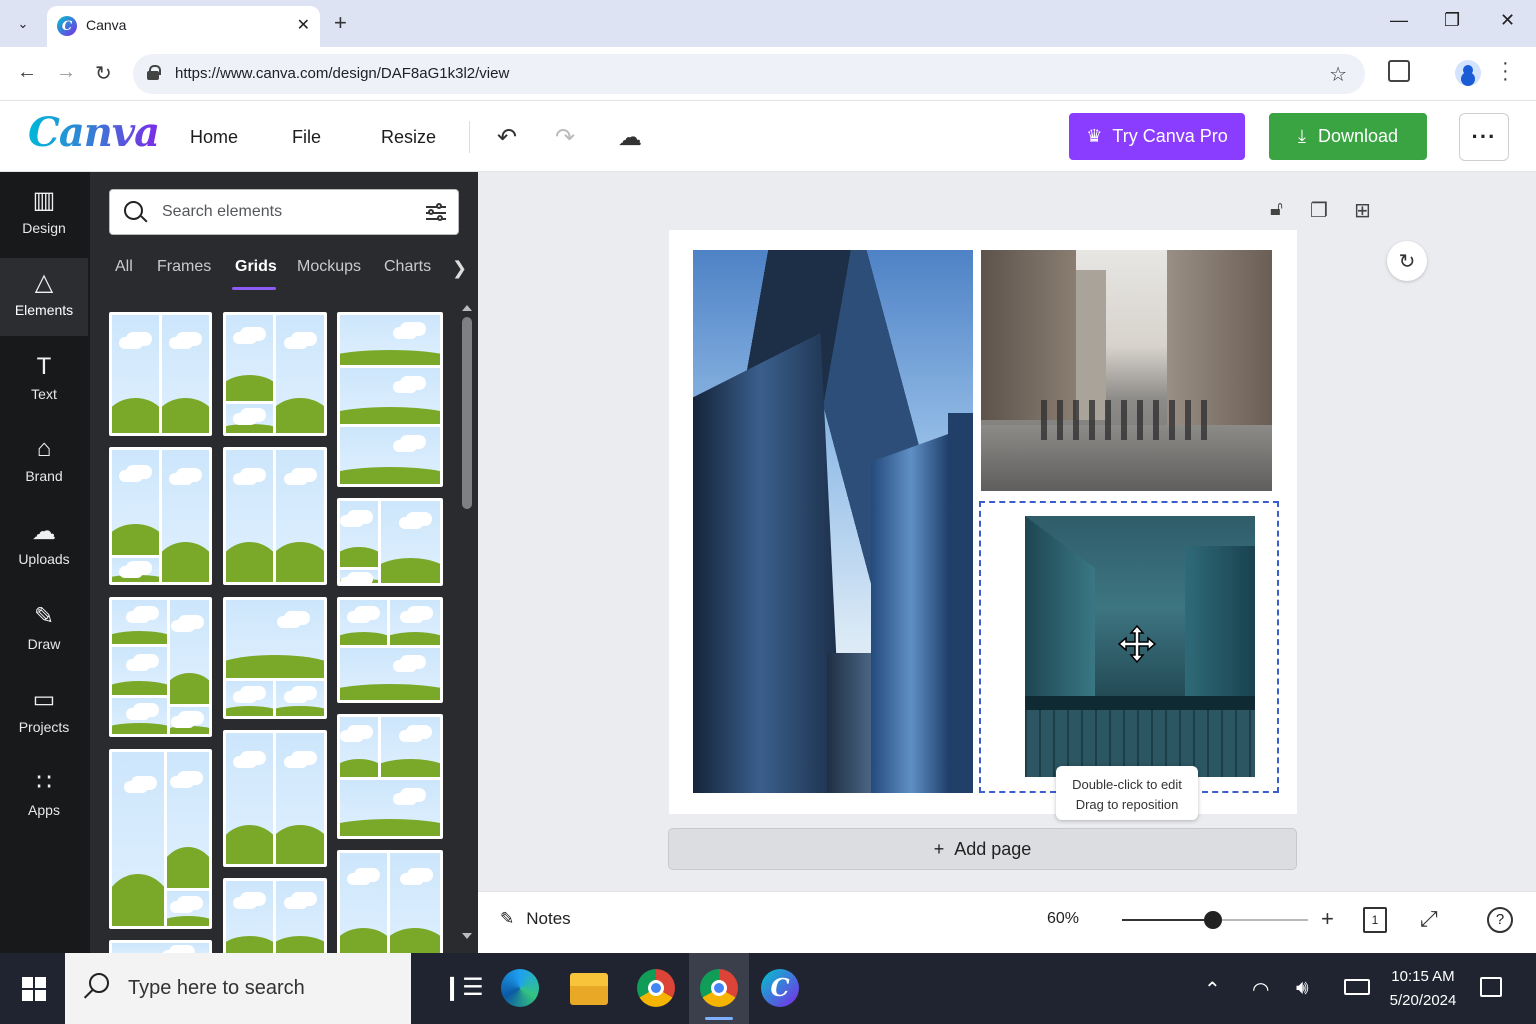  Describe the element at coordinates (44, 297) in the screenshot. I see `rail-item-elements: △ Elements` at that location.